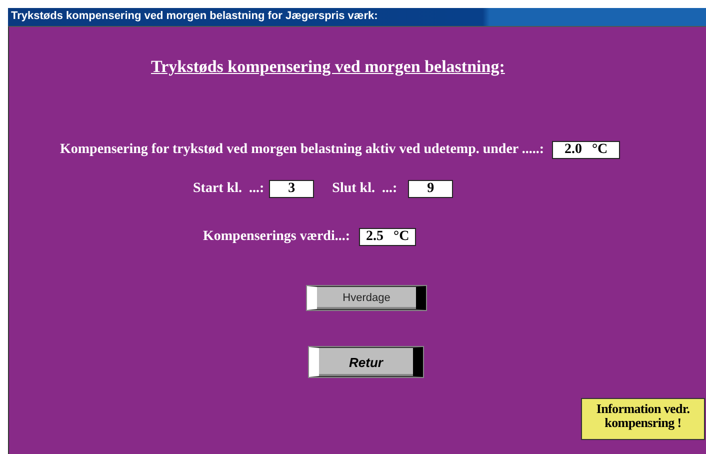 The image size is (706, 454). Describe the element at coordinates (291, 189) in the screenshot. I see `value-field: 3` at that location.